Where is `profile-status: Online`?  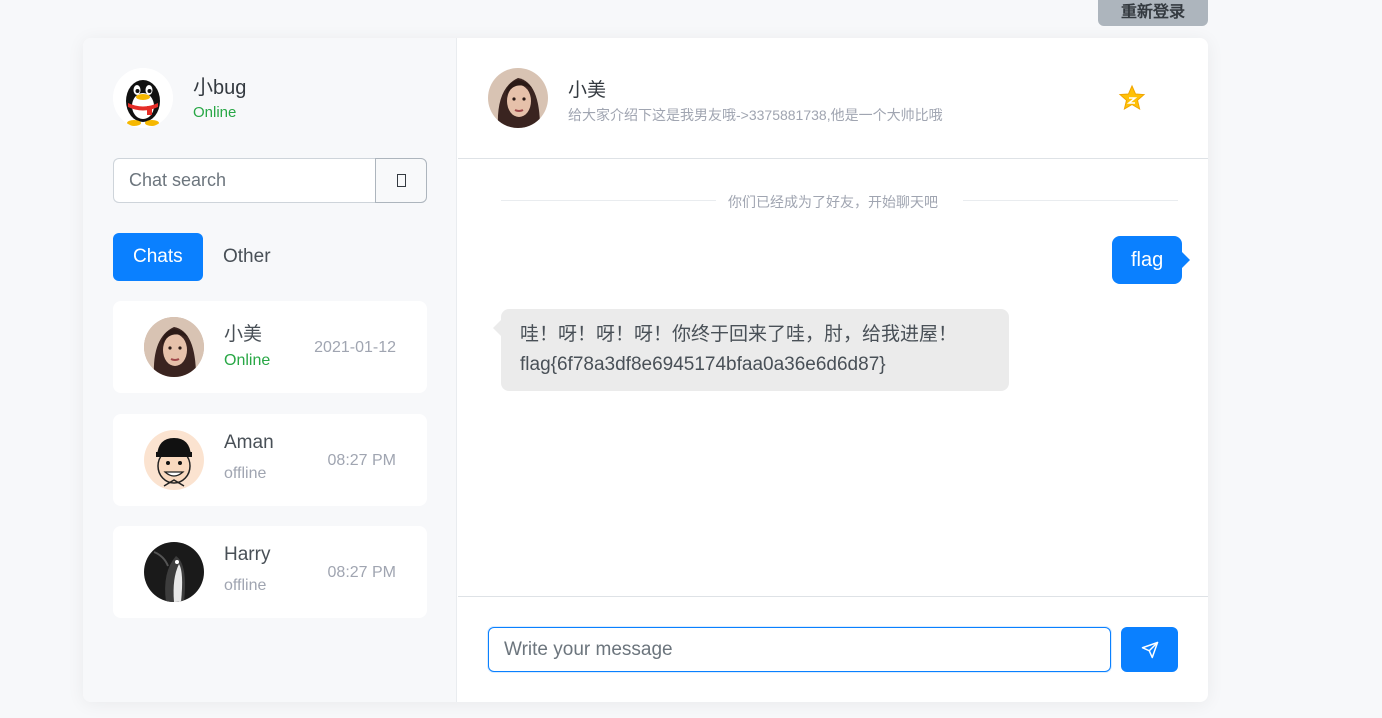
profile-status: Online is located at coordinates (215, 112).